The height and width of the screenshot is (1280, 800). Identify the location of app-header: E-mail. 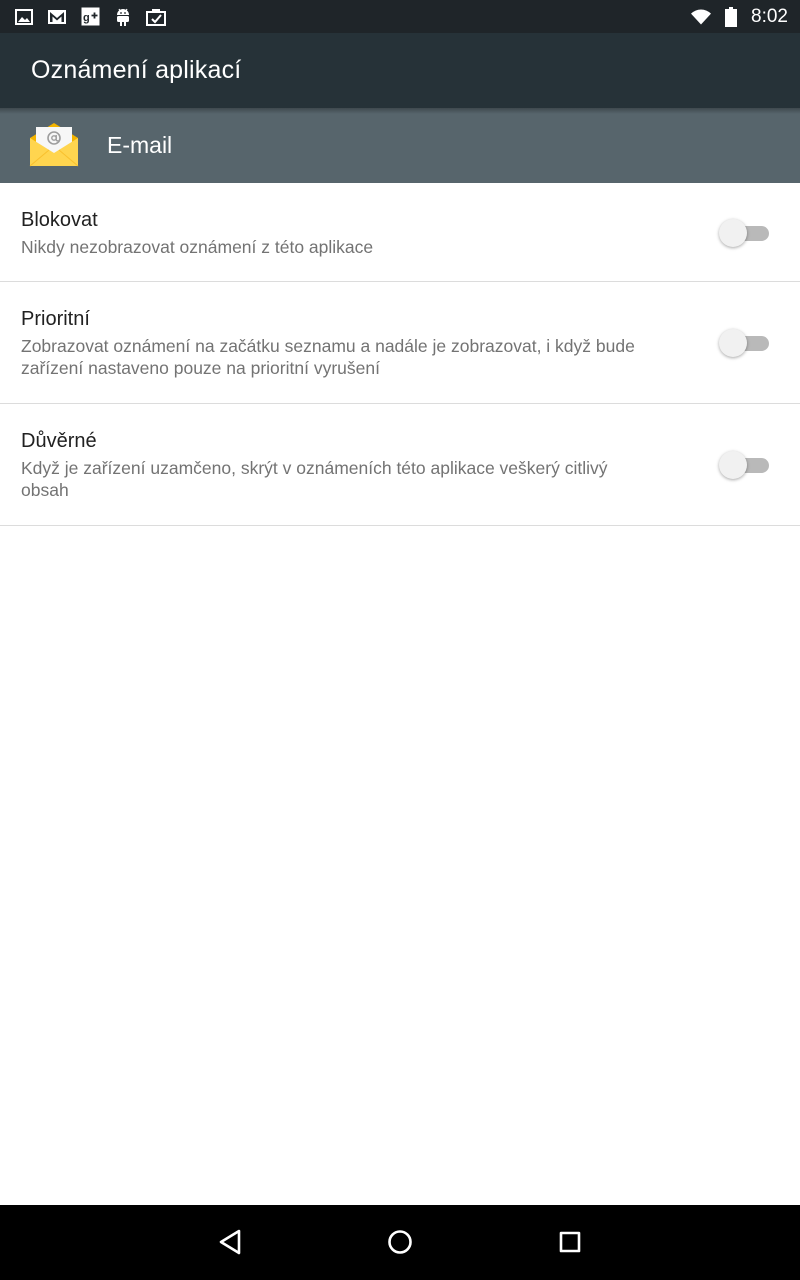
(400, 145).